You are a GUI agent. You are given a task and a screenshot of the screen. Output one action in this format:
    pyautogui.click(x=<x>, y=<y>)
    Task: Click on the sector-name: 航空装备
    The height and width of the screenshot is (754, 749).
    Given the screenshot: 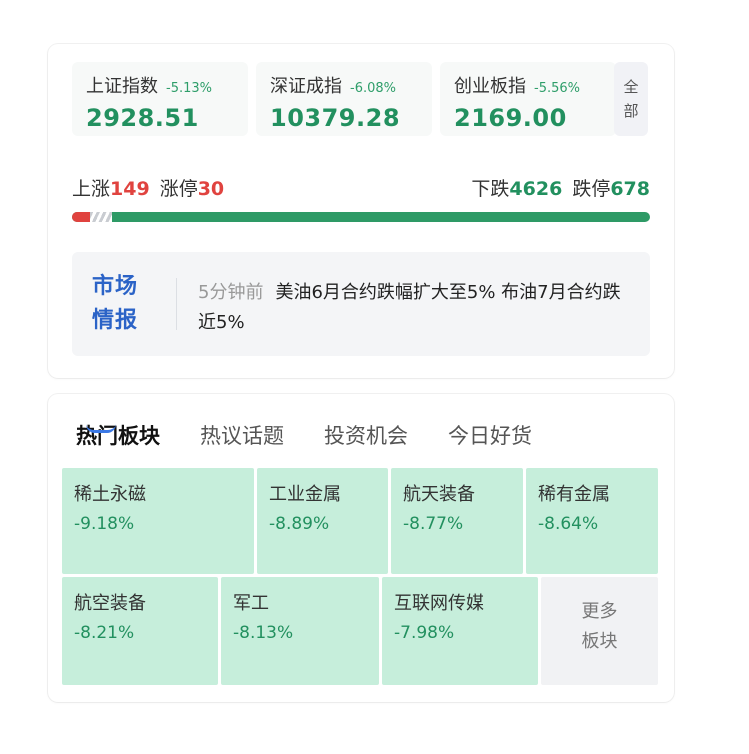 What is the action you would take?
    pyautogui.click(x=110, y=603)
    